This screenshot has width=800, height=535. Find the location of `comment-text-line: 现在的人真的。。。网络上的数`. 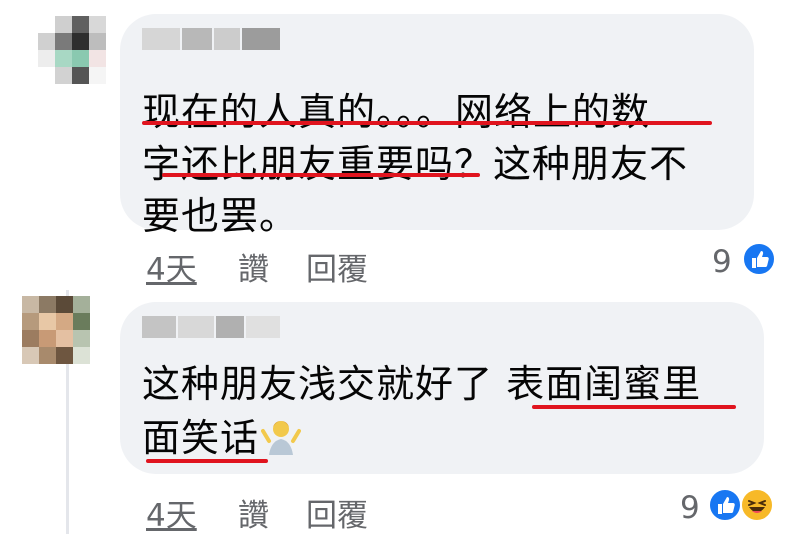

comment-text-line: 现在的人真的。。。网络上的数 is located at coordinates (396, 112).